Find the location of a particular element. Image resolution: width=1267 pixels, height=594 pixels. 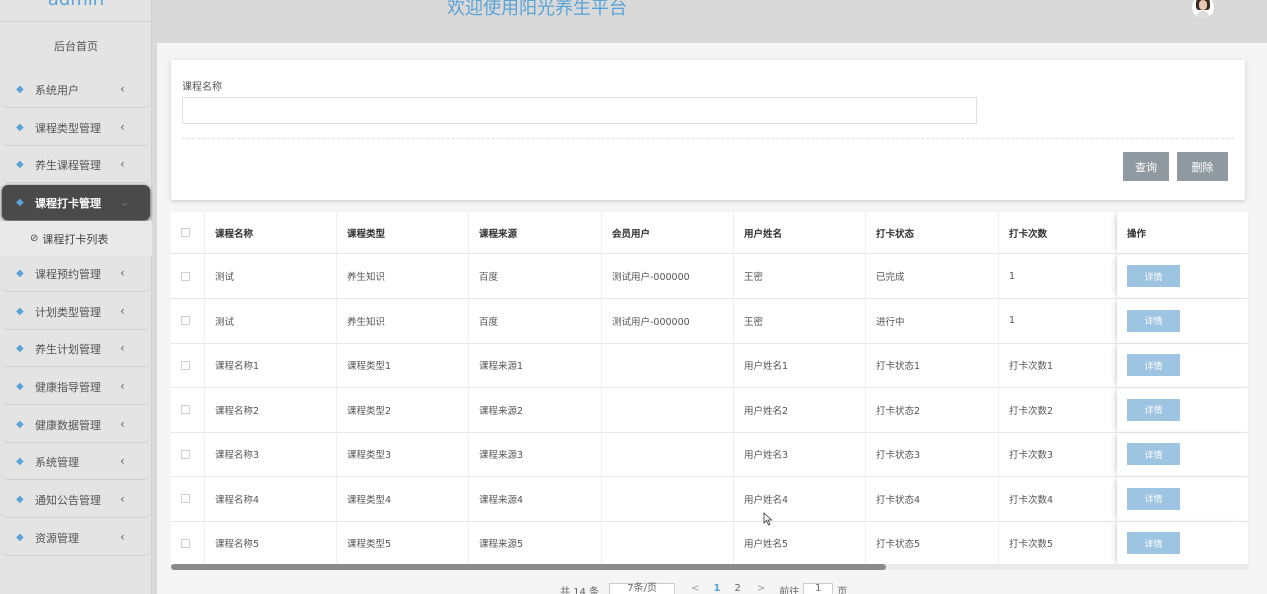

sidebar-item-health-course: ◆ 养生课程管理 ‹ is located at coordinates (76, 164).